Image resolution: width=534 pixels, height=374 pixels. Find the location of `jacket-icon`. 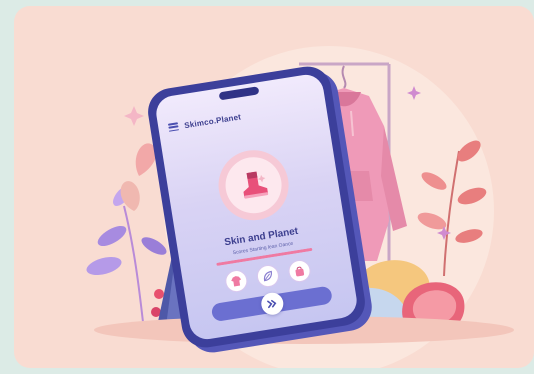

jacket-icon is located at coordinates (235, 281).